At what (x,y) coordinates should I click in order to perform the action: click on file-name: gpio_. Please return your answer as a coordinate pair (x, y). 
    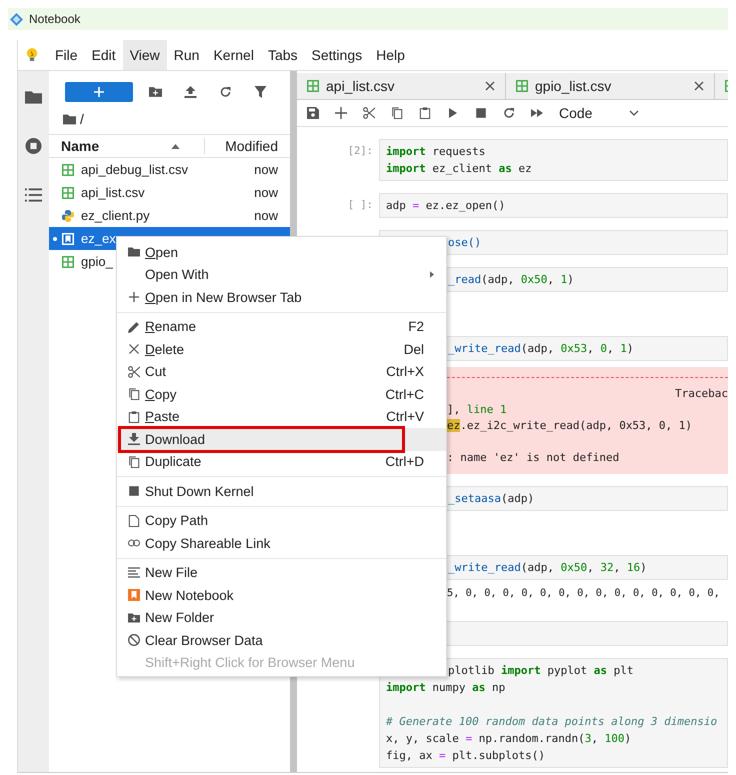
    Looking at the image, I should click on (97, 261).